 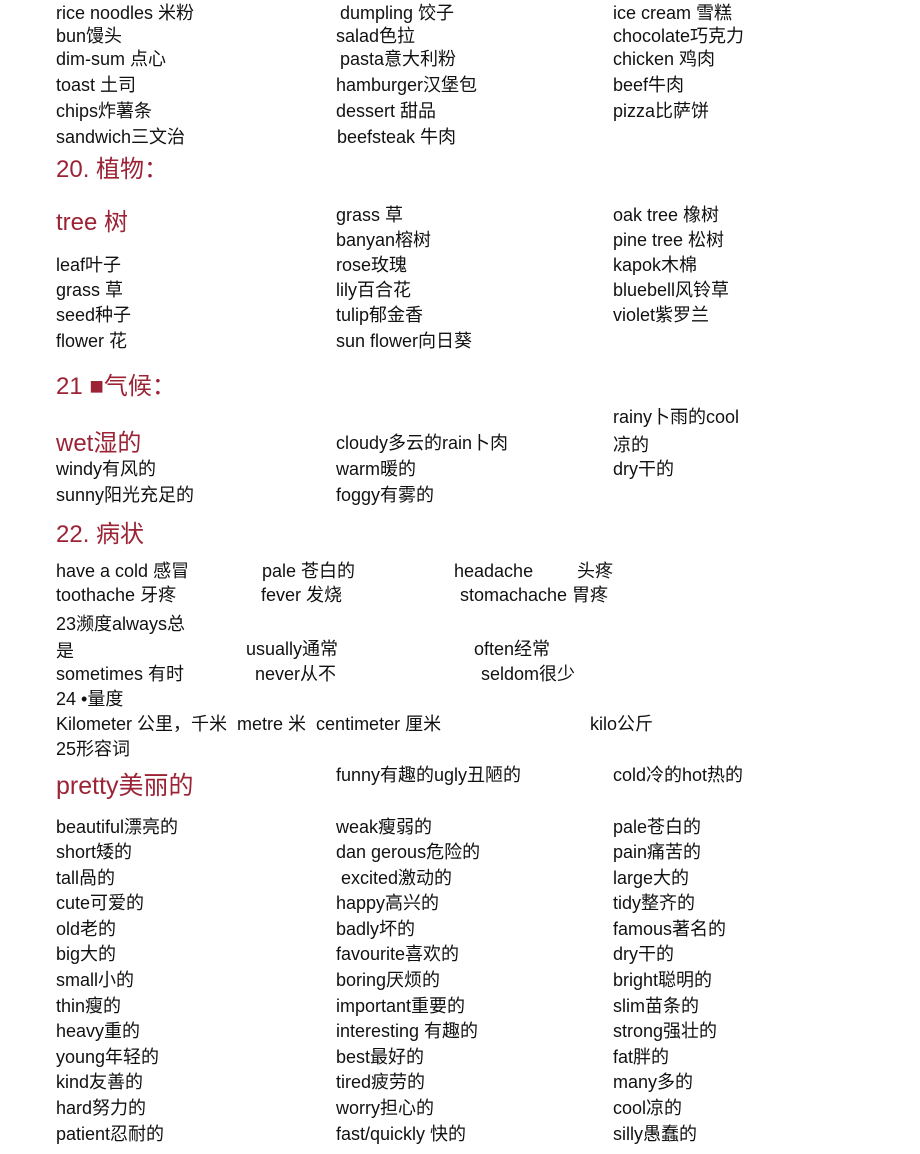 I want to click on vocab-item: fast/quickly 快的, so click(x=401, y=1134).